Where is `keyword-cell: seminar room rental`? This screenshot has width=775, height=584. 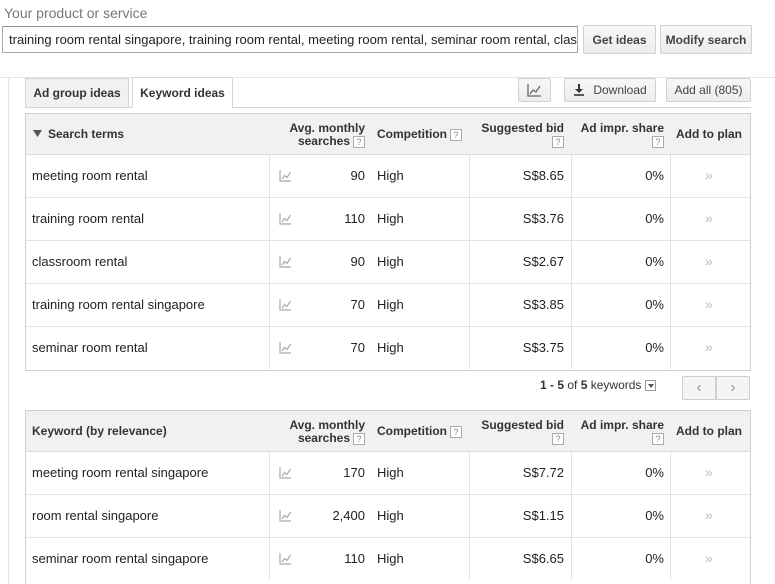 keyword-cell: seminar room rental is located at coordinates (90, 347).